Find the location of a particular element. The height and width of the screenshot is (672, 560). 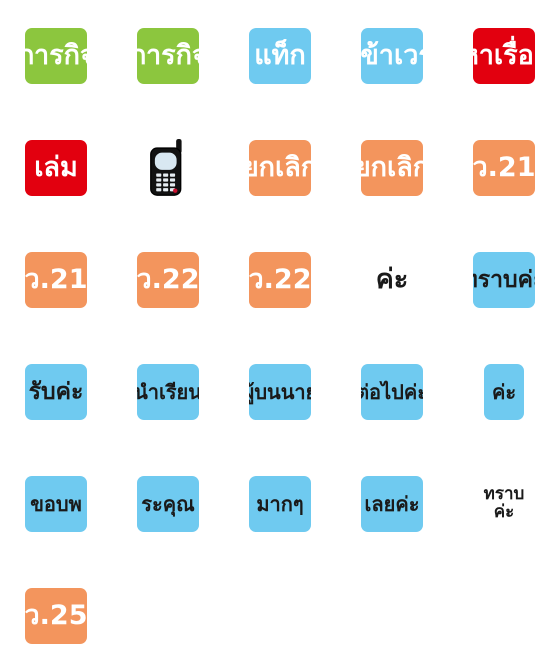

sticker-cell is located at coordinates (168, 168).